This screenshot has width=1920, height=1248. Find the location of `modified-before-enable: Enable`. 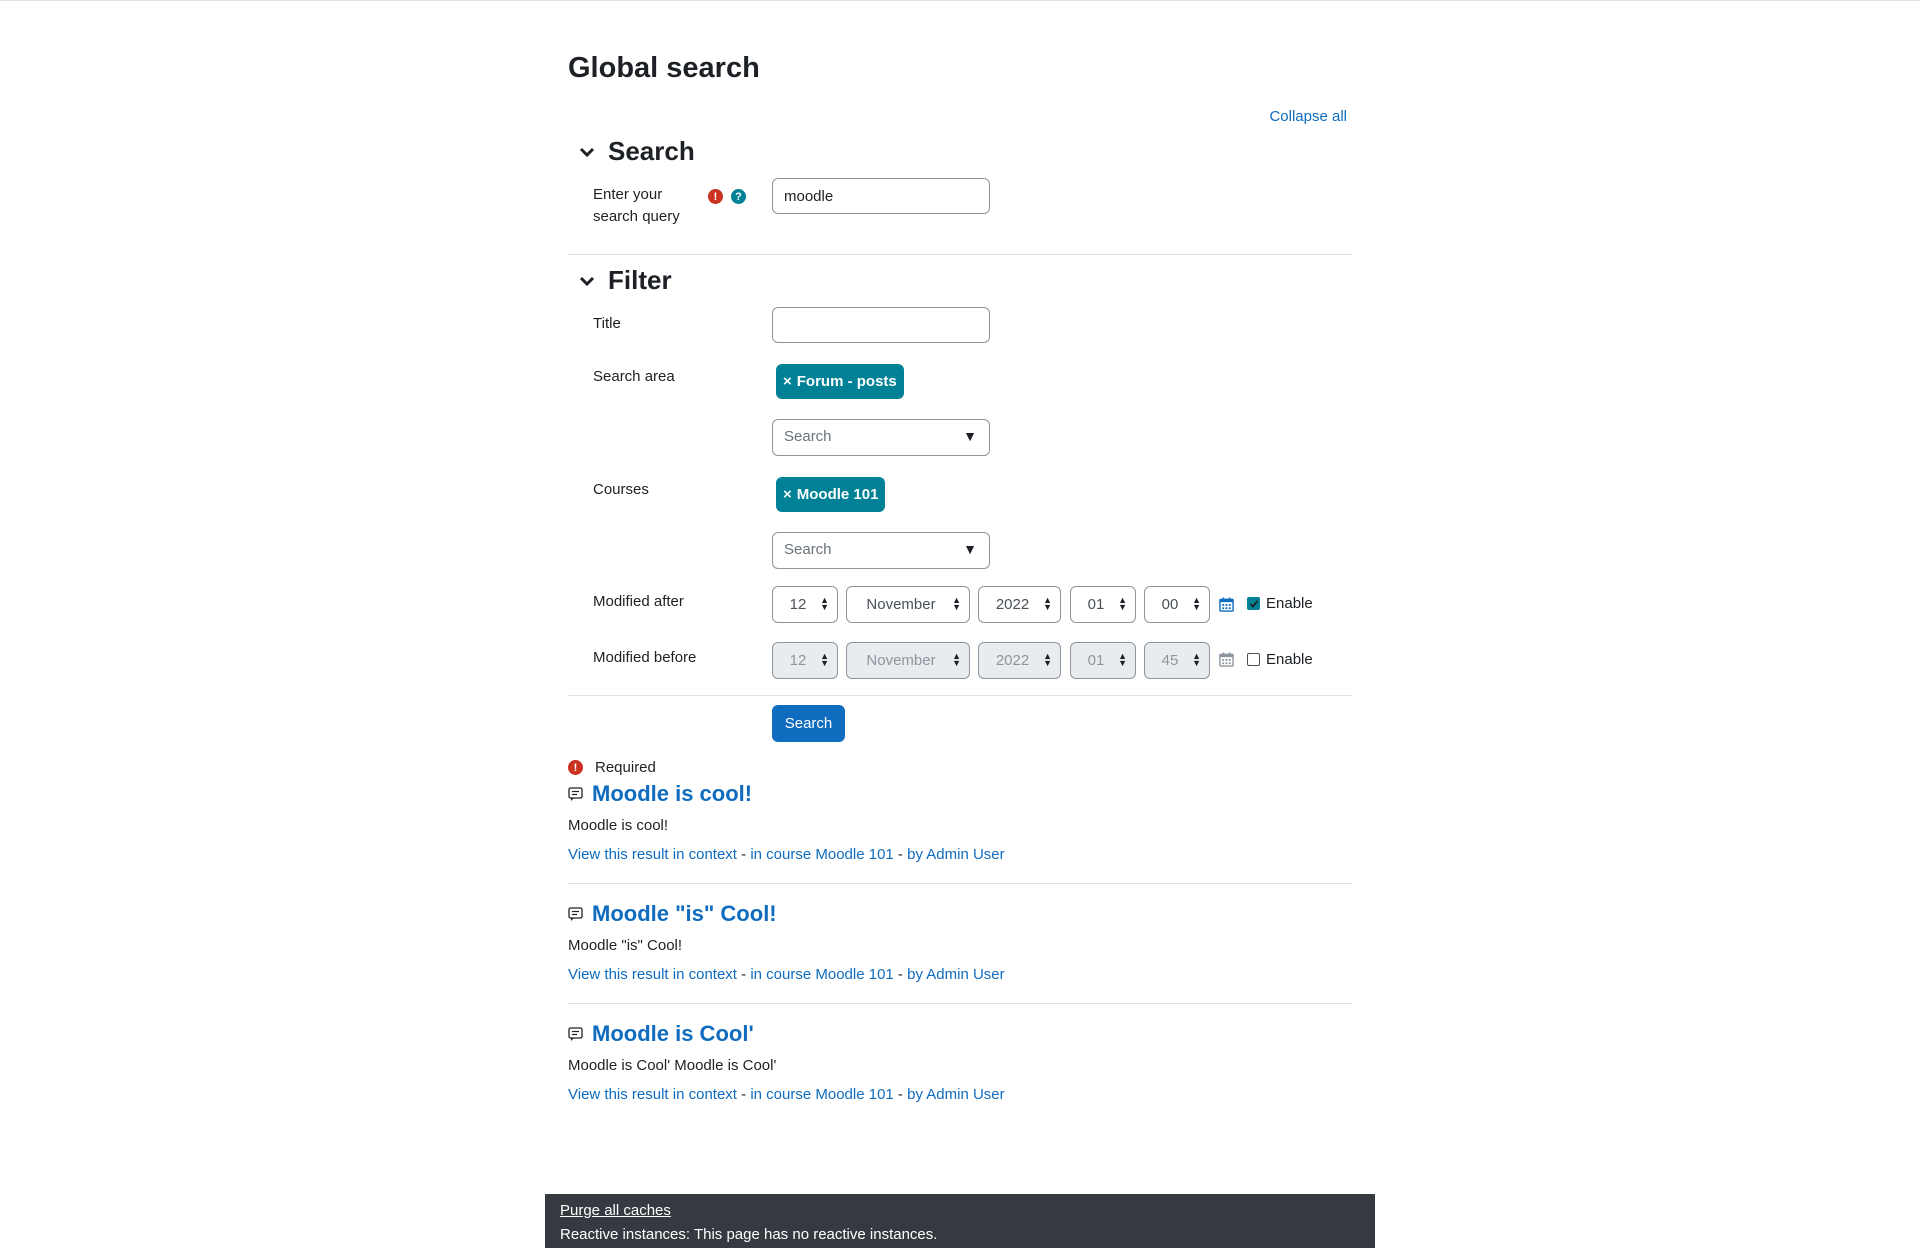

modified-before-enable: Enable is located at coordinates (1280, 659).